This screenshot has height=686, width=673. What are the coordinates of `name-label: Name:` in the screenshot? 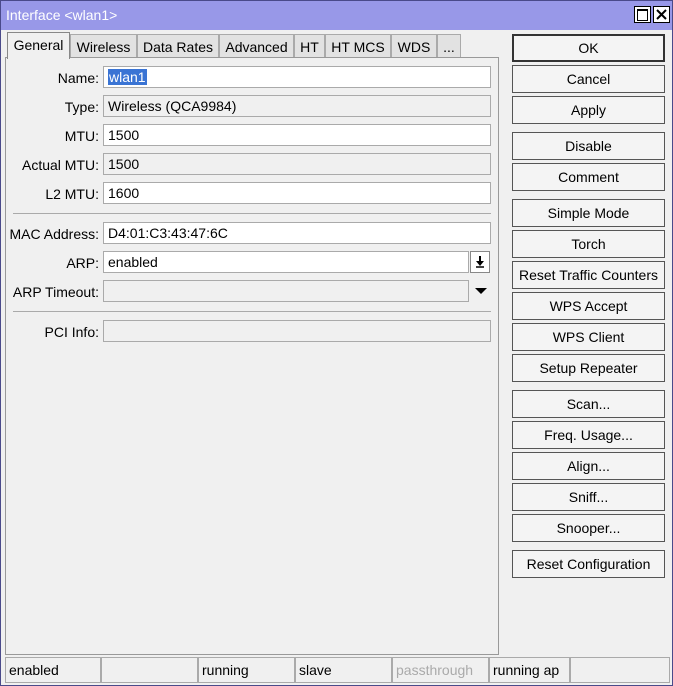 It's located at (78, 78).